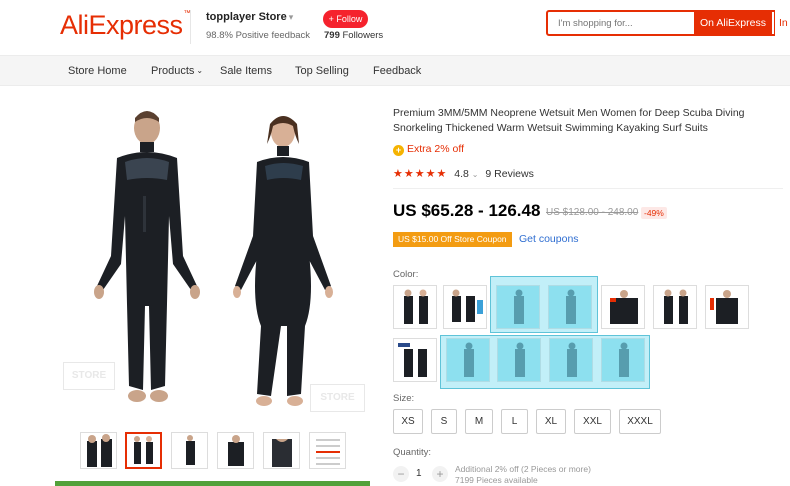 Image resolution: width=790 pixels, height=486 pixels. I want to click on pieces-available: 7199 Pieces available, so click(496, 480).